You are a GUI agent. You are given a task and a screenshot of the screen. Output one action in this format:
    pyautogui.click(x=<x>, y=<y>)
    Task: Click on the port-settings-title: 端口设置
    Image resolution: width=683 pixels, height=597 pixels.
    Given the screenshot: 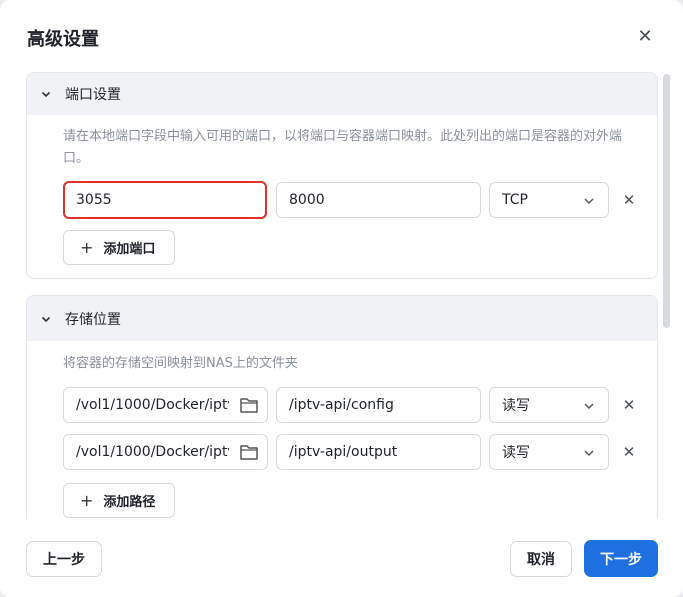 What is the action you would take?
    pyautogui.click(x=93, y=95)
    